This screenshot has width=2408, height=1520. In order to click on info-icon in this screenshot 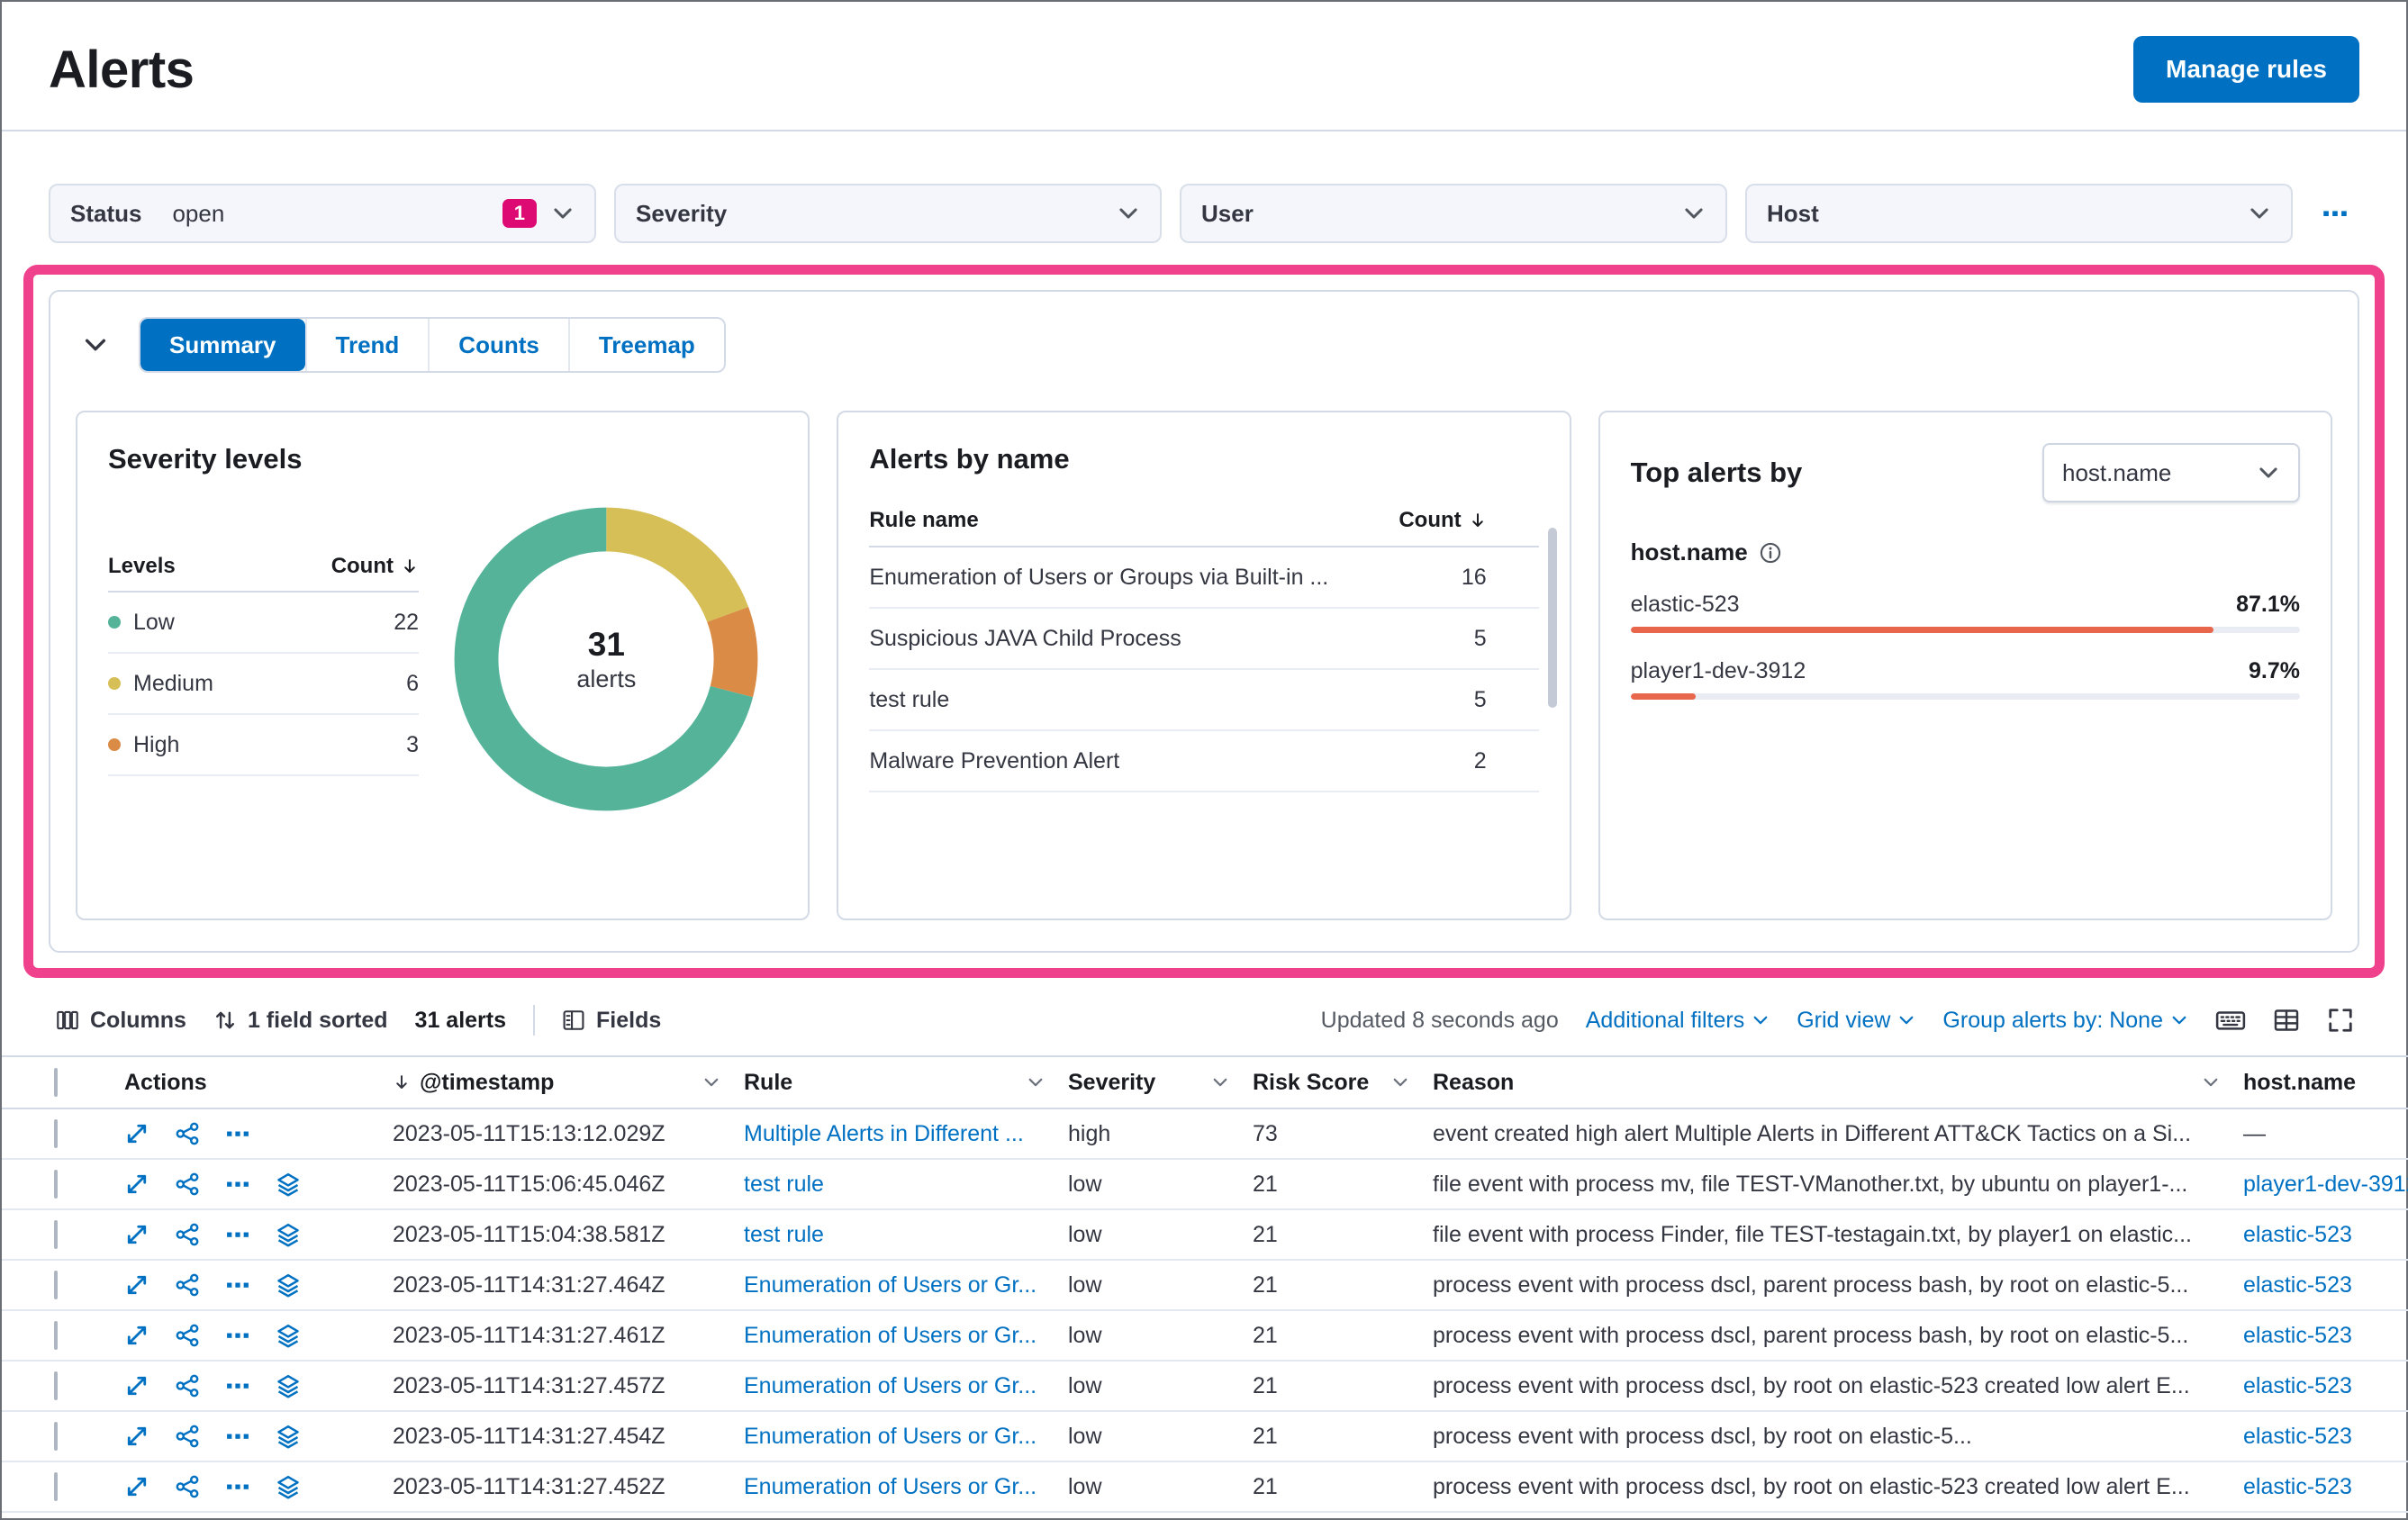, I will do `click(1770, 553)`.